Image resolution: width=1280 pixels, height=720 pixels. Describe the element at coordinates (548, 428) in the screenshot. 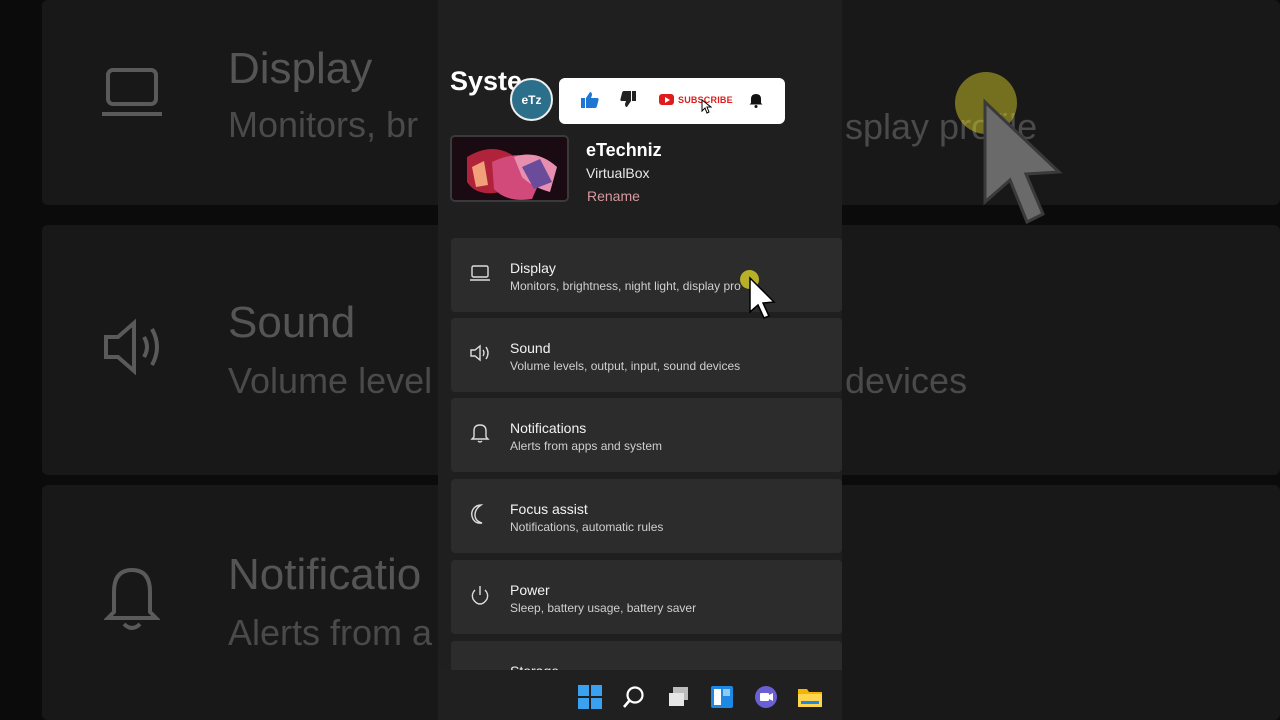

I see `settings-item-title: Notifications` at that location.